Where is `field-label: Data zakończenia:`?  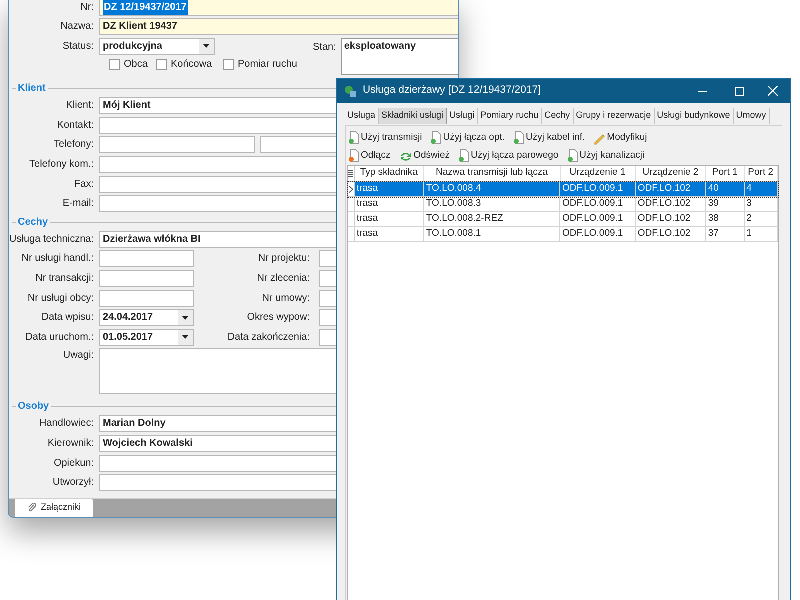 field-label: Data zakończenia: is located at coordinates (268, 337).